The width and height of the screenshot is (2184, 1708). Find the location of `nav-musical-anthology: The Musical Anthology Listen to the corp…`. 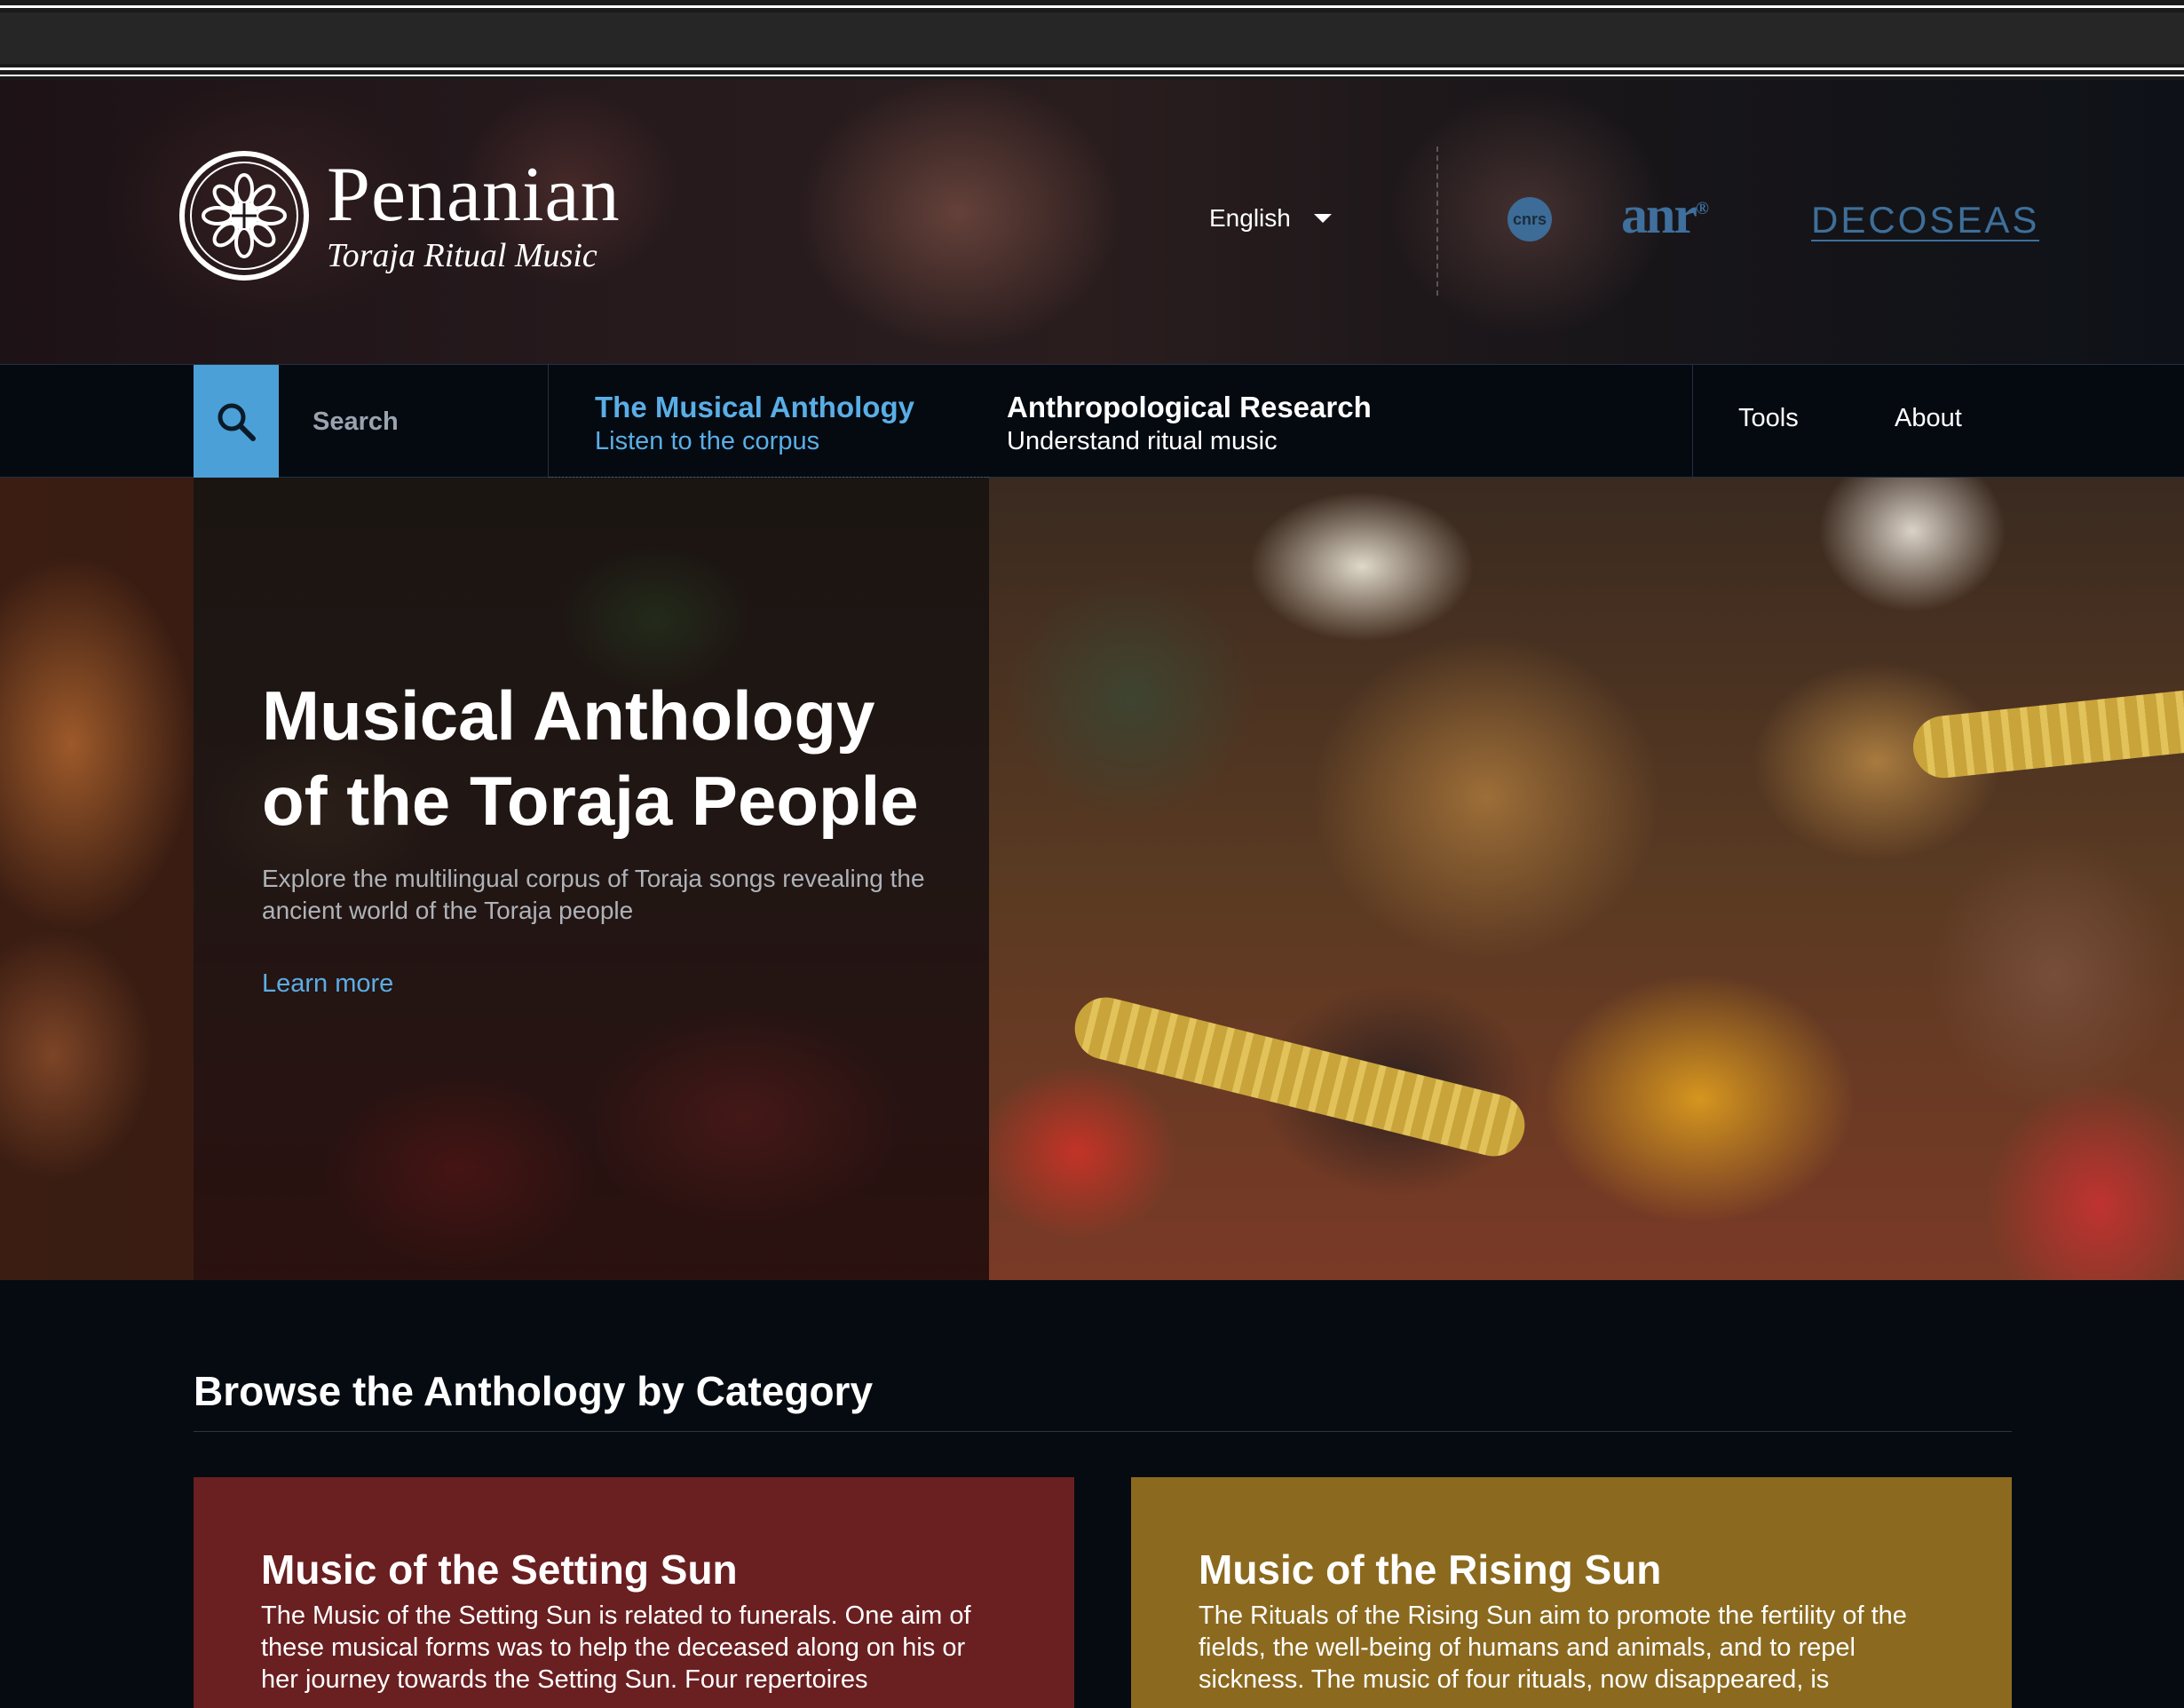

nav-musical-anthology: The Musical Anthology Listen to the corp… is located at coordinates (754, 423).